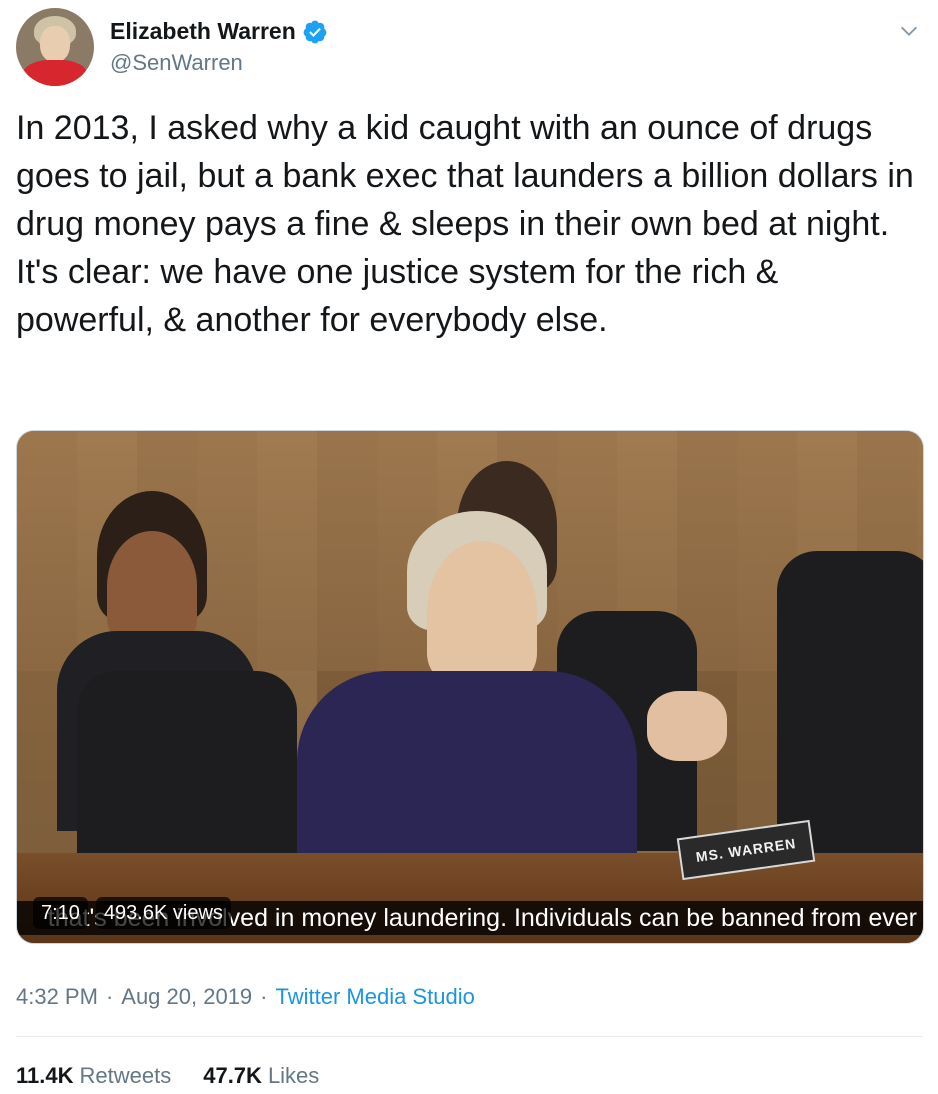 The width and height of the screenshot is (938, 1094). Describe the element at coordinates (163, 913) in the screenshot. I see `video-views: 493.6K views` at that location.